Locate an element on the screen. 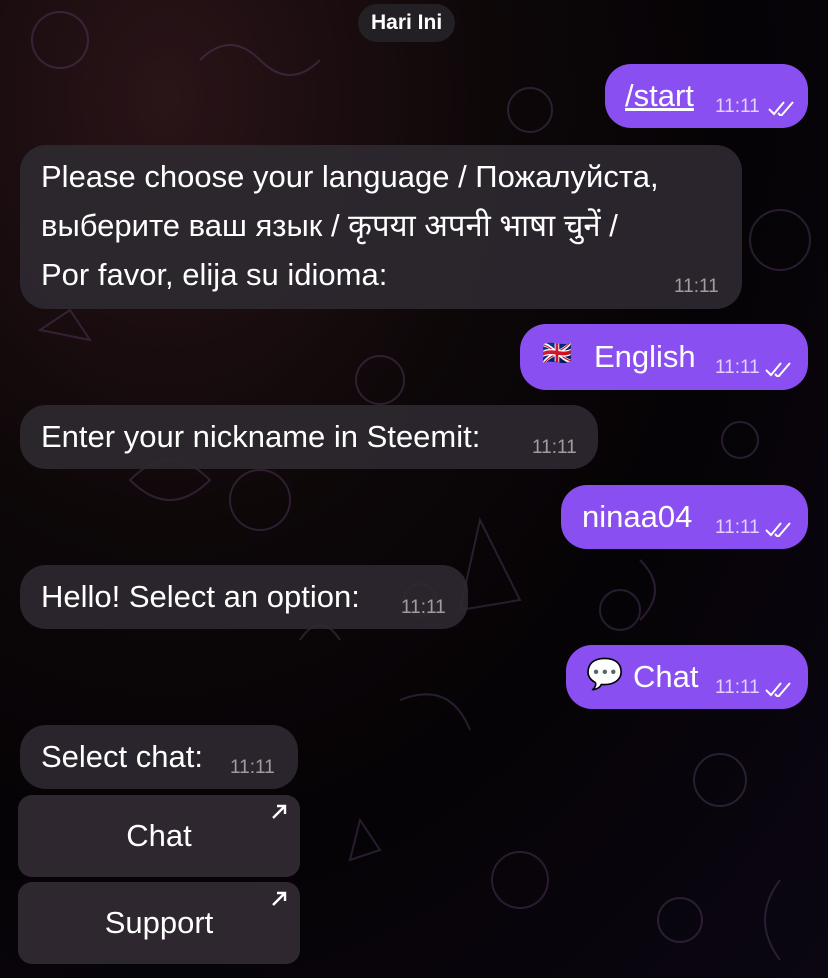 This screenshot has height=978, width=828. keyboard-button-chat: Chat is located at coordinates (159, 836).